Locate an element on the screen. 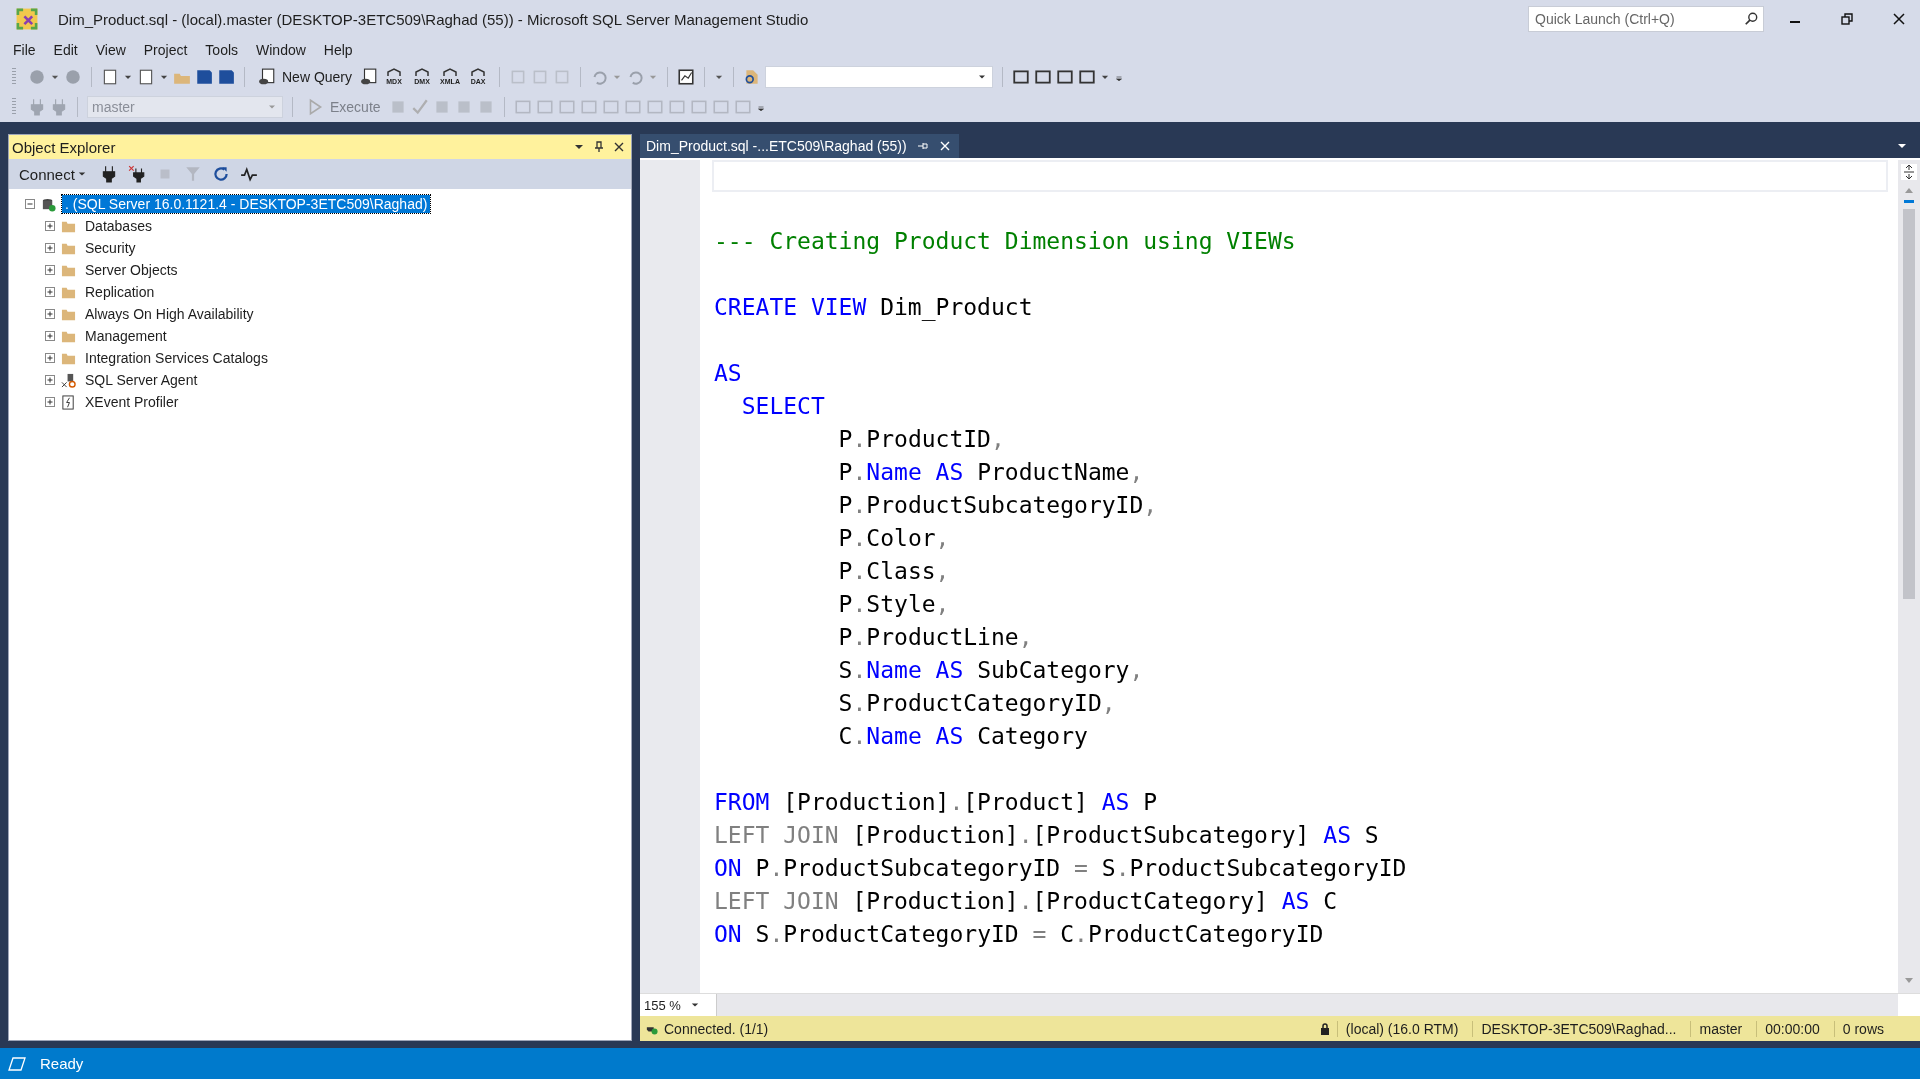 This screenshot has width=1920, height=1079. quick-launch-field: Quick Launch (Ctrl+Q) is located at coordinates (1646, 19).